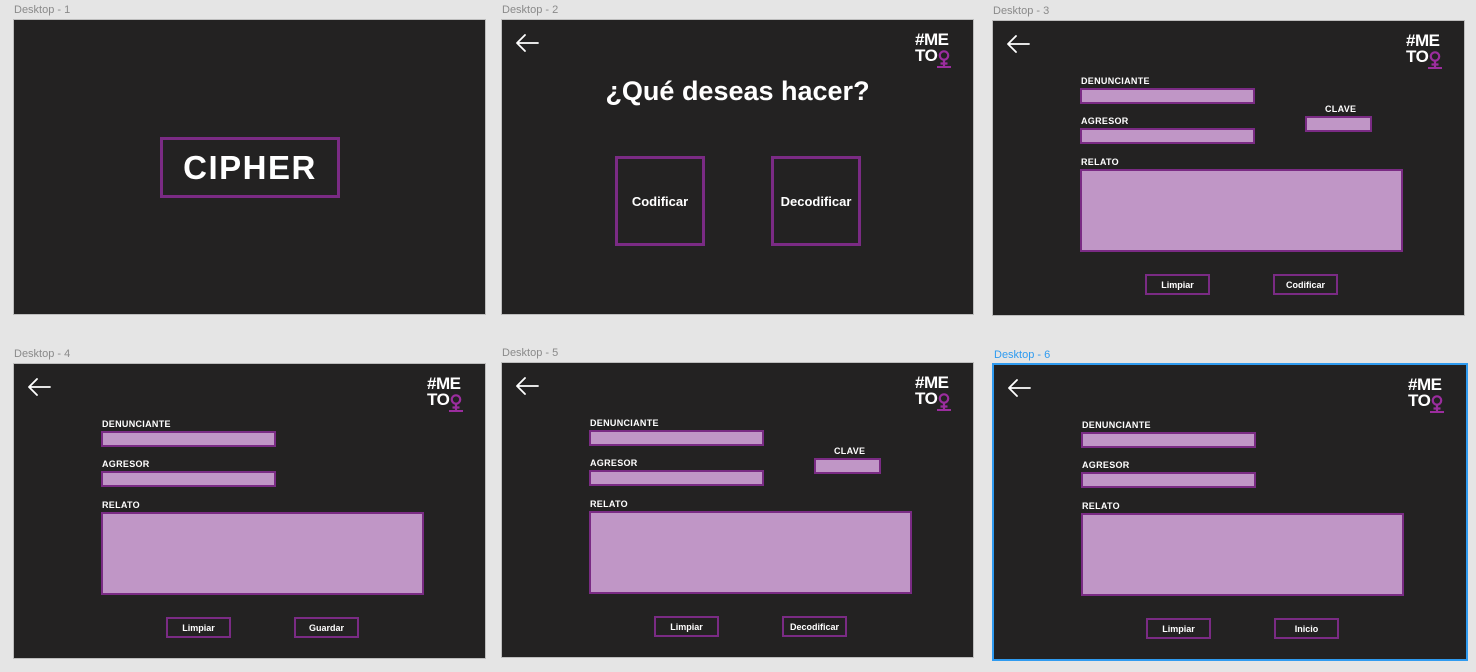 Image resolution: width=1476 pixels, height=672 pixels. I want to click on question-heading: ¿Qué deseas hacer?, so click(737, 91).